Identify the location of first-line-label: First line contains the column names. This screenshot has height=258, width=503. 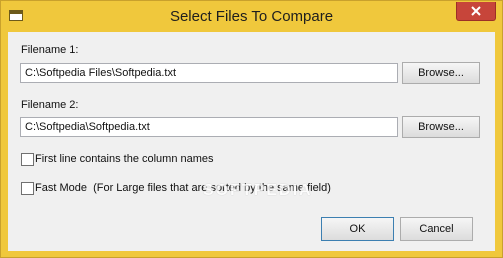
(124, 159).